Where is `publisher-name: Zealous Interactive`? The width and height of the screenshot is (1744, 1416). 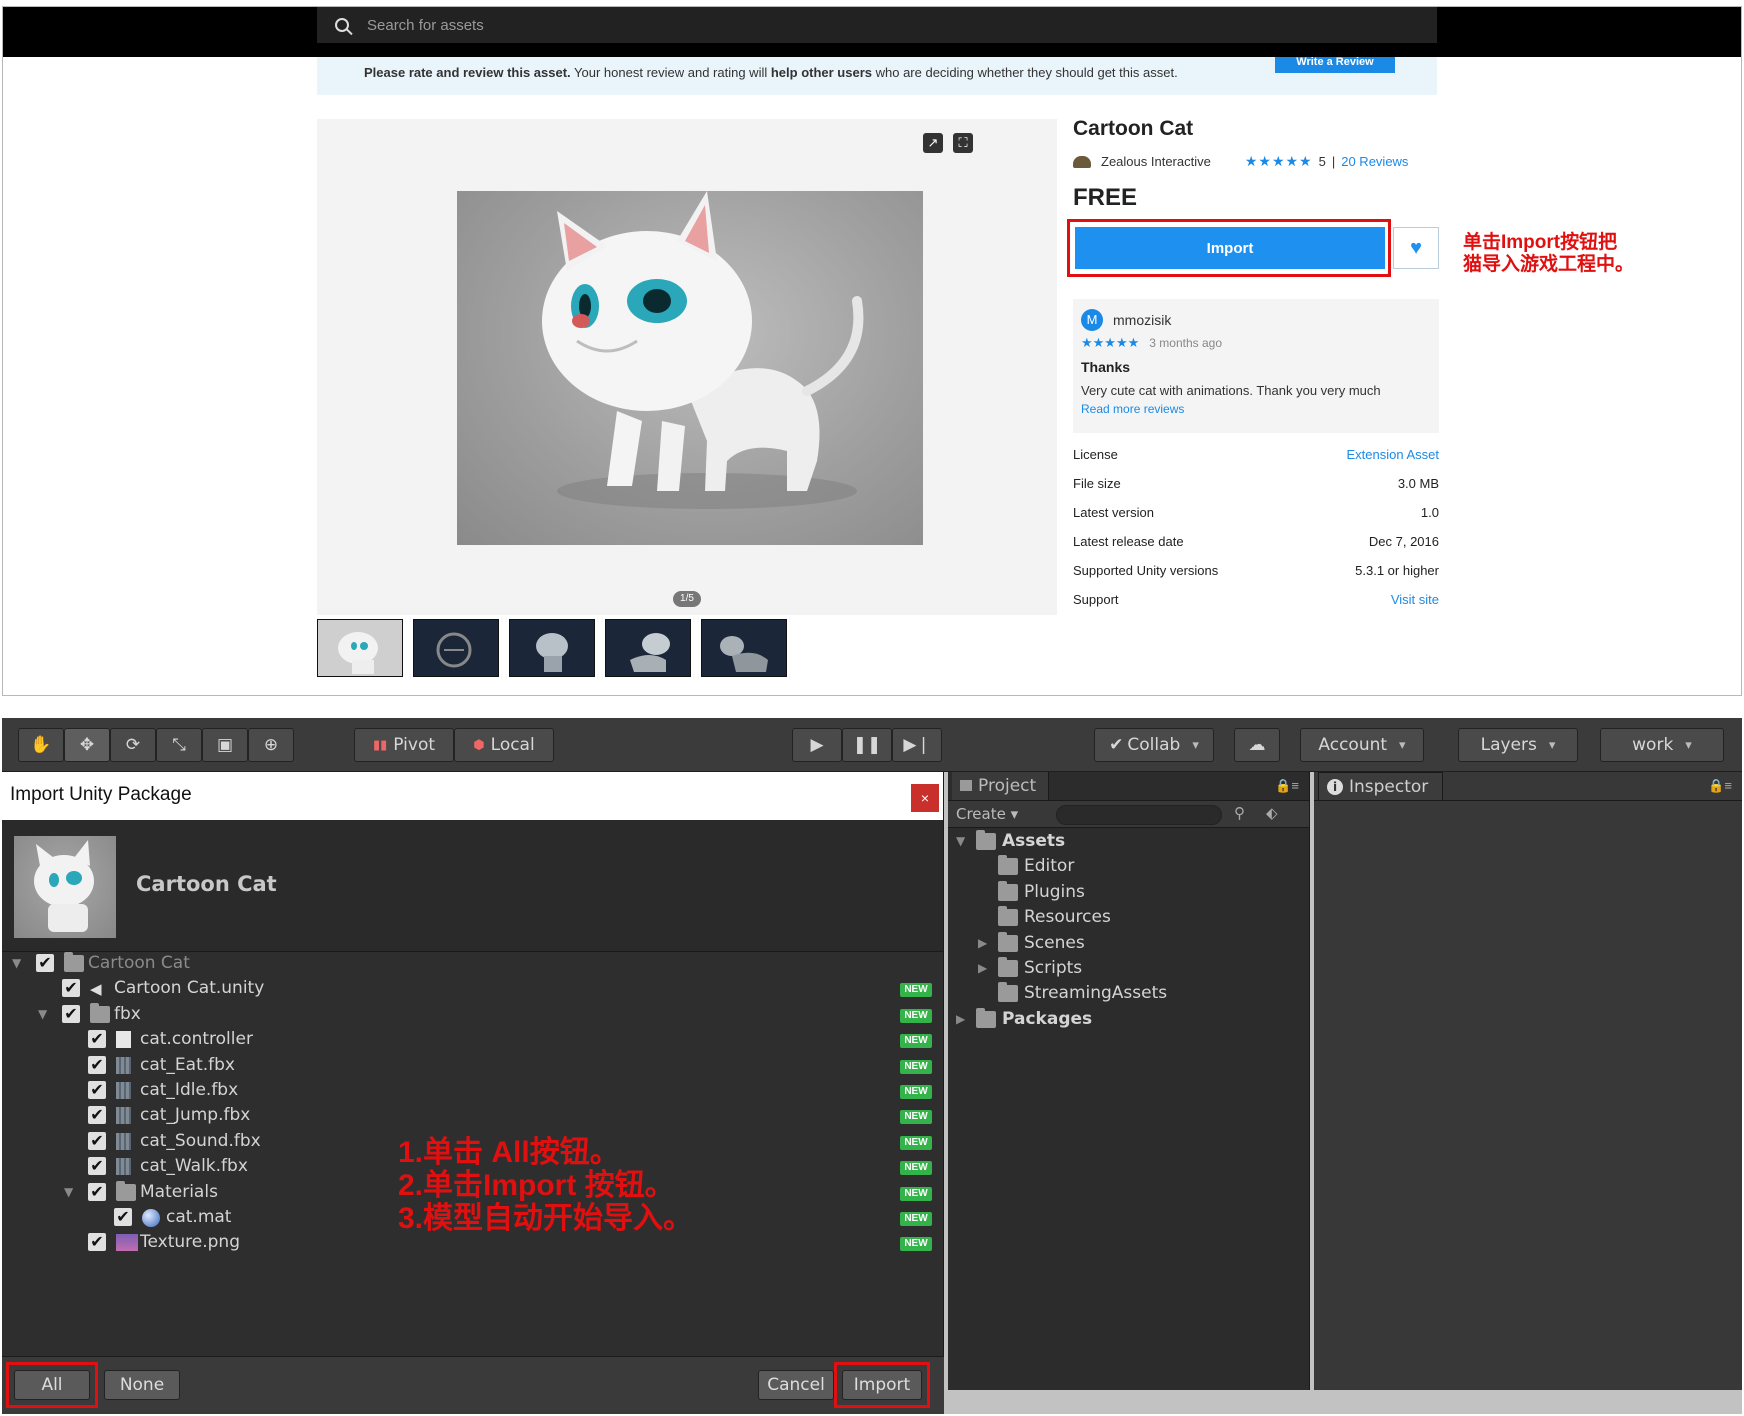
publisher-name: Zealous Interactive is located at coordinates (1156, 161).